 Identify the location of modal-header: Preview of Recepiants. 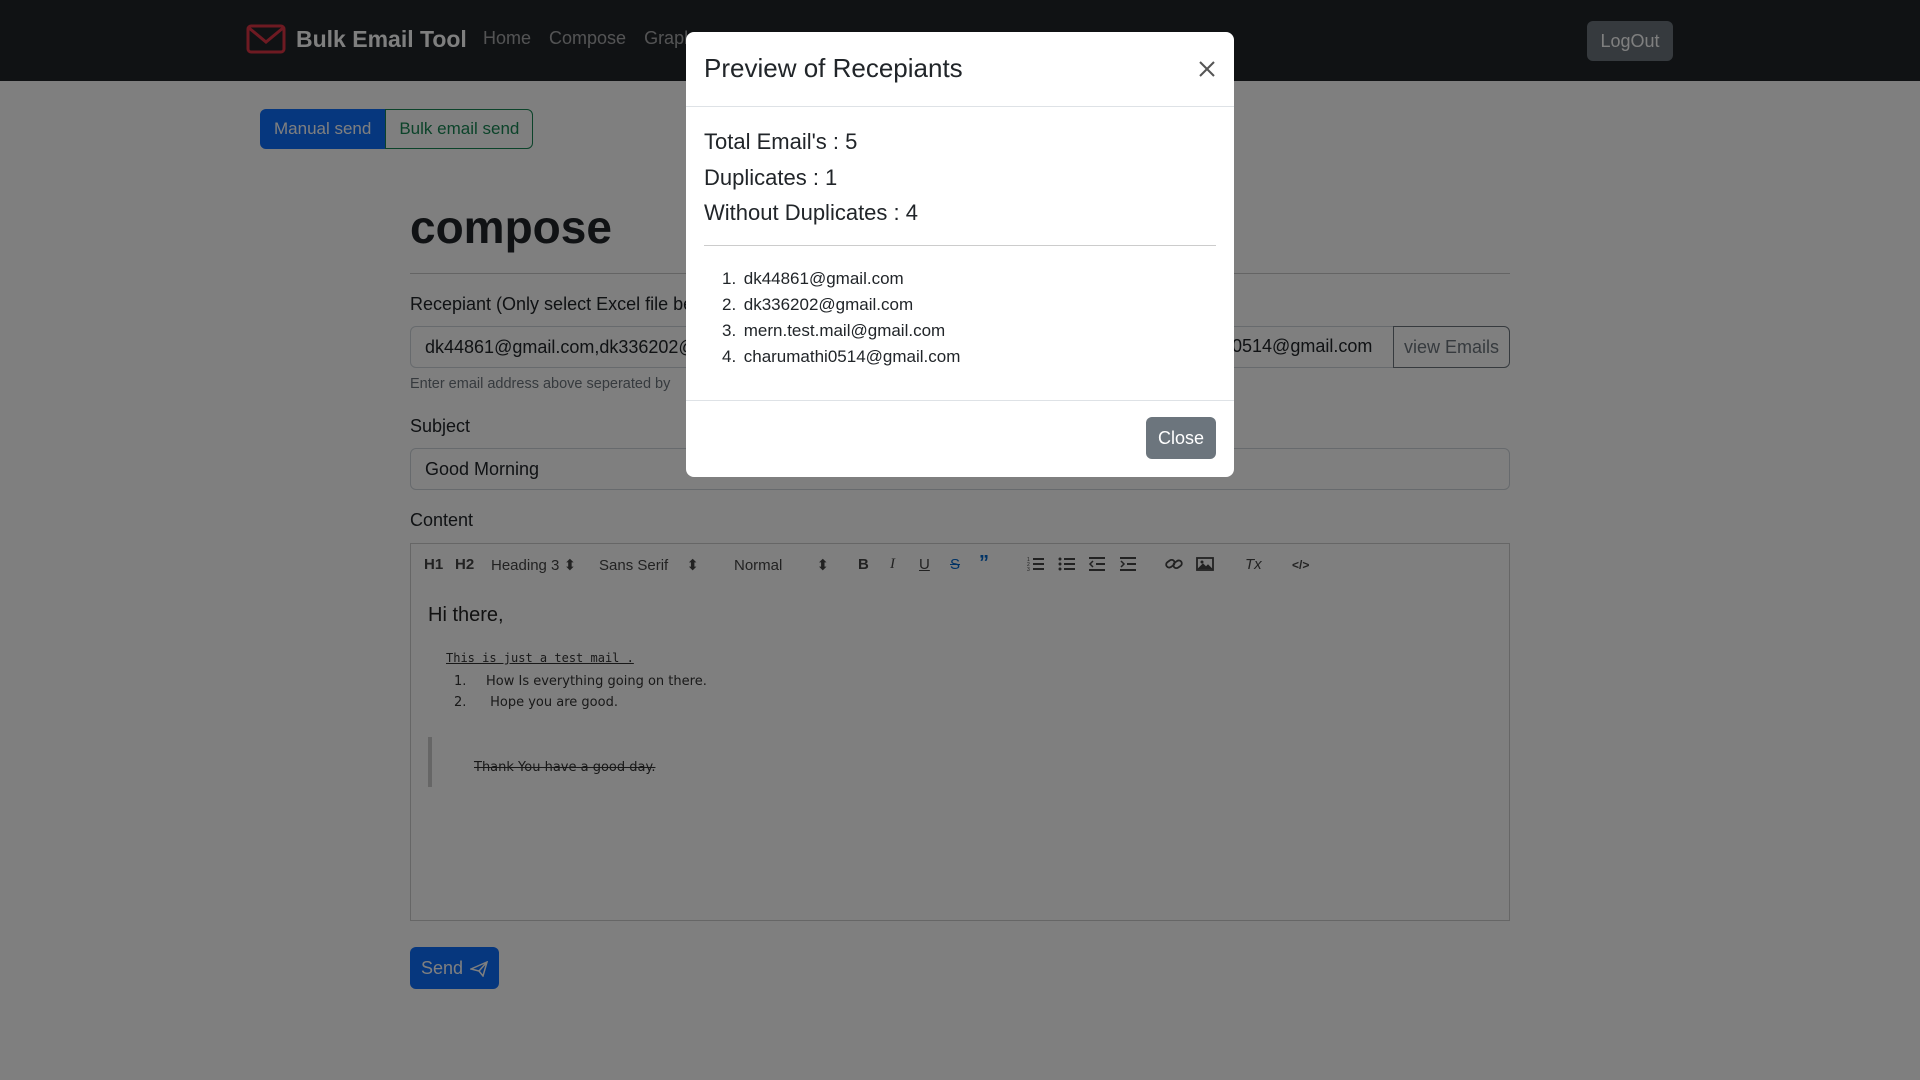
(960, 69).